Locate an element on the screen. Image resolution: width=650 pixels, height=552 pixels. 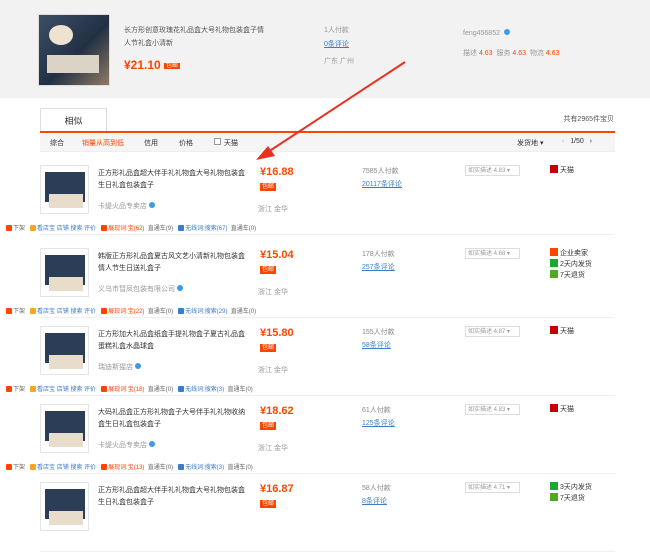
desc-score-select: 如实描述 4.68 ▾ is located at coordinates (492, 253).